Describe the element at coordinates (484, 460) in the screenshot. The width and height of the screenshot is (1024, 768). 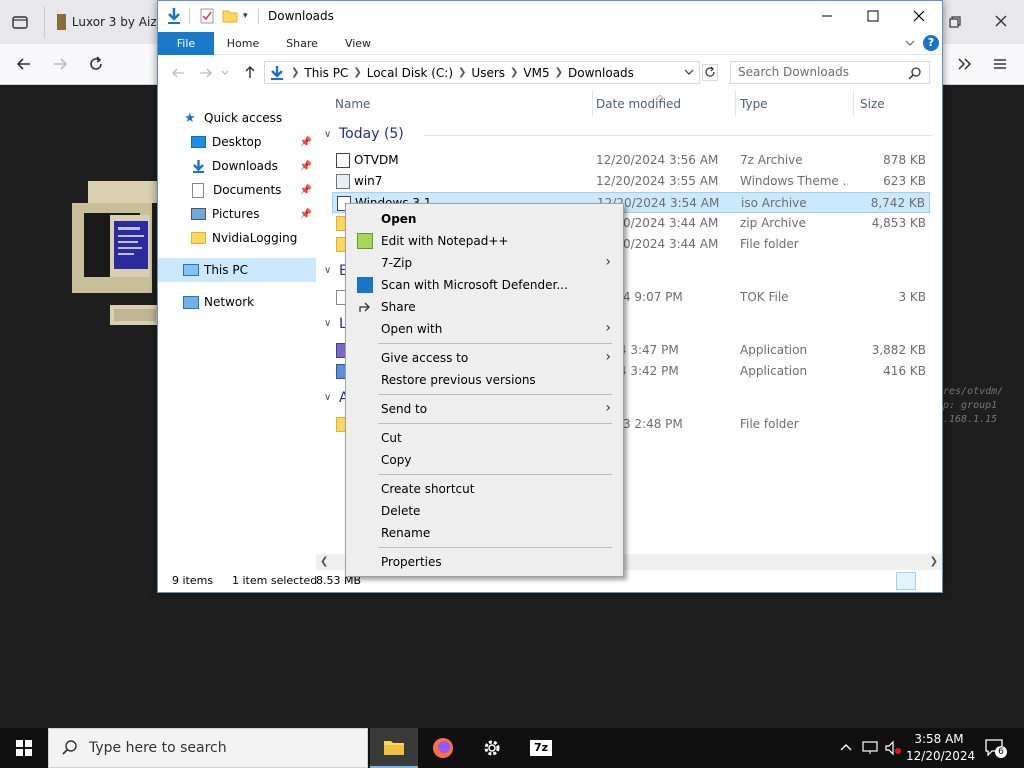
I see `menu-item-copy: Copy` at that location.